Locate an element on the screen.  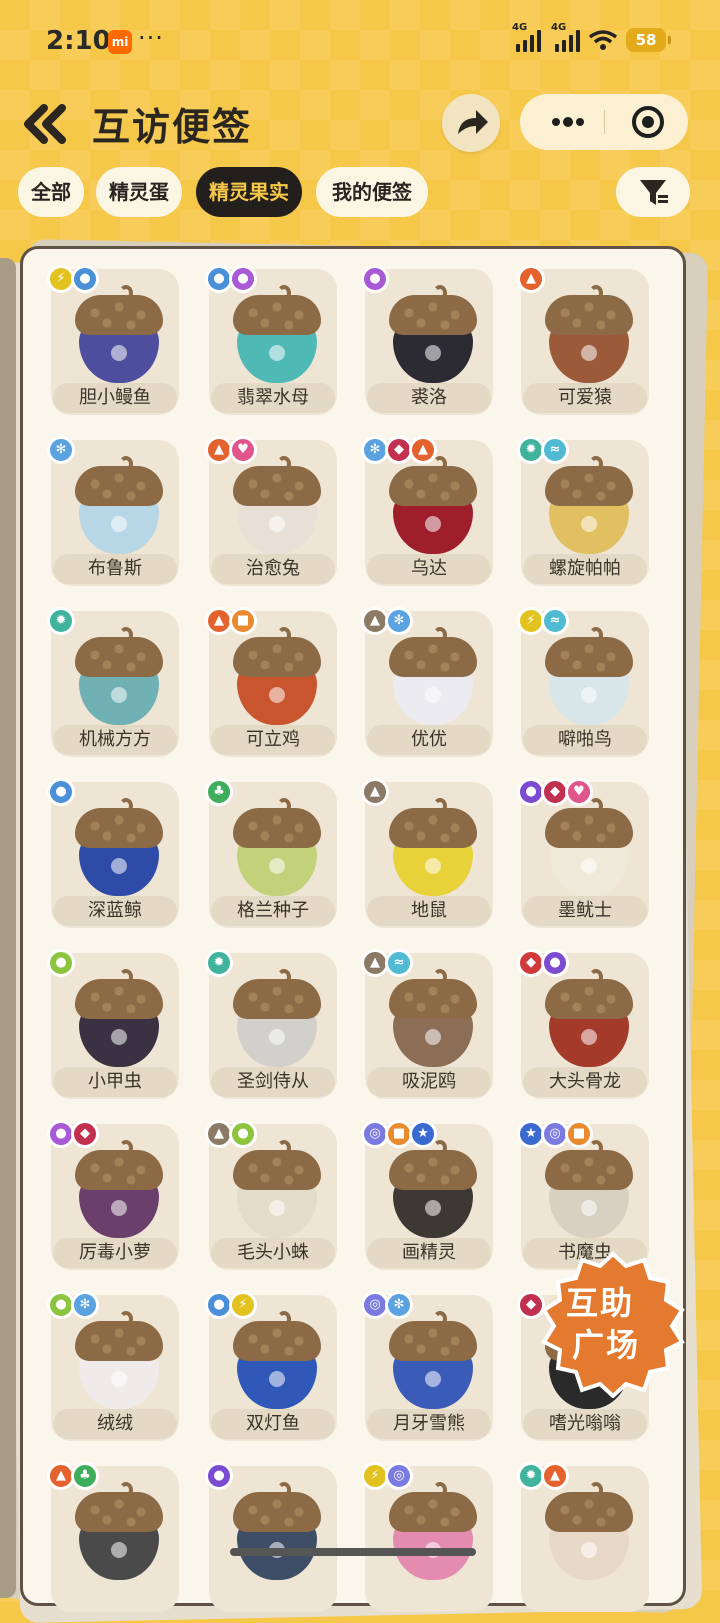
home-indicator is located at coordinates (353, 1552).